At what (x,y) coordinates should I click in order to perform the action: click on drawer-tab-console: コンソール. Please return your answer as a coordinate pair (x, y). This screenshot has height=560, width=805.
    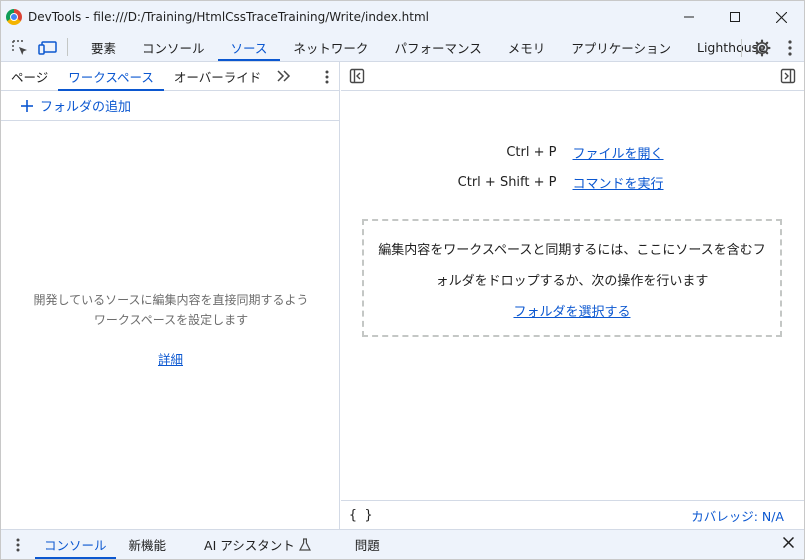
    Looking at the image, I should click on (75, 544).